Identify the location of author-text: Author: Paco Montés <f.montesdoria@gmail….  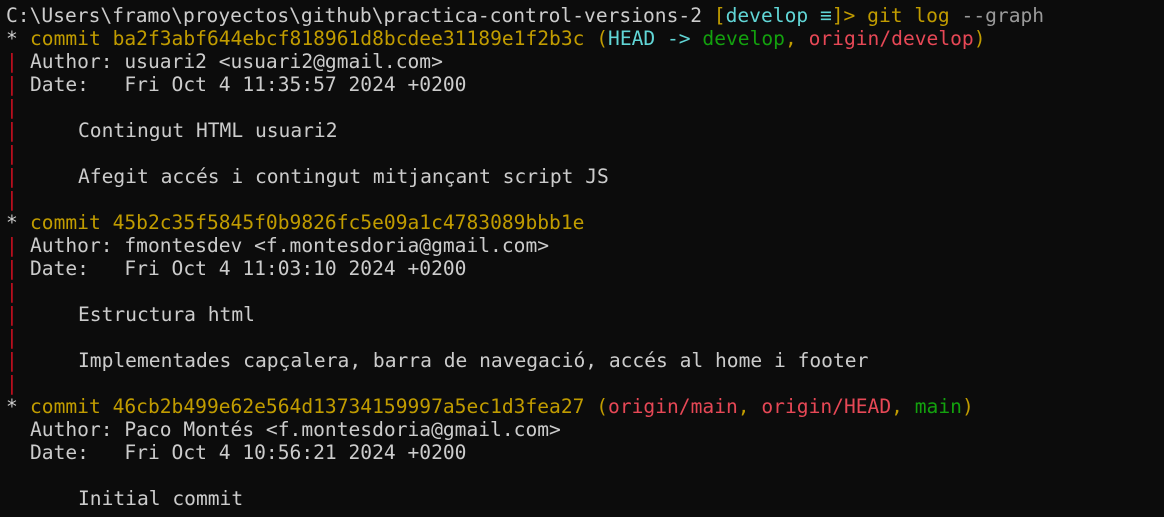
(295, 429).